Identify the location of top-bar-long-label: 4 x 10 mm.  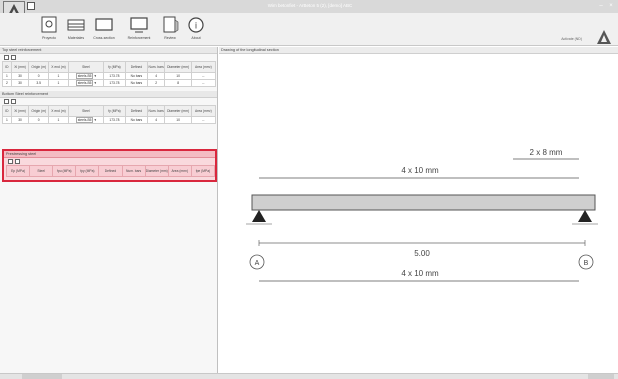
(420, 170).